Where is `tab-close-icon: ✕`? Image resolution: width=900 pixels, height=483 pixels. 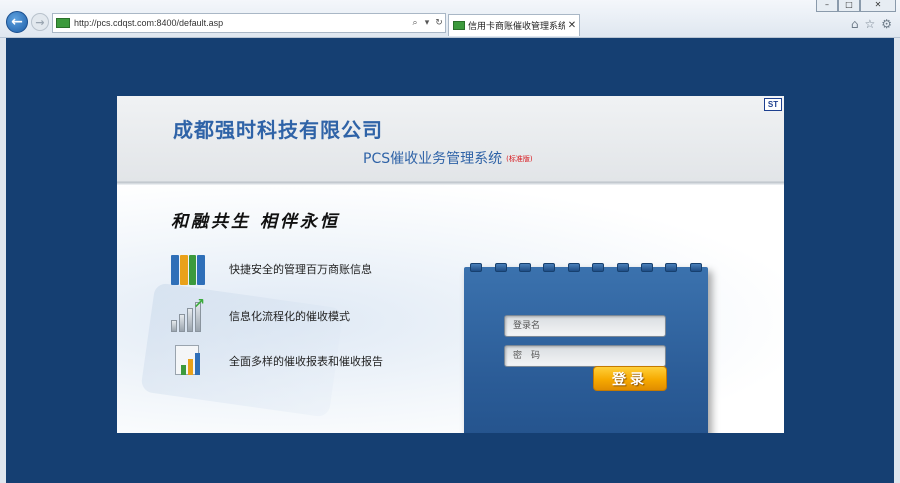
tab-close-icon: ✕ is located at coordinates (572, 25).